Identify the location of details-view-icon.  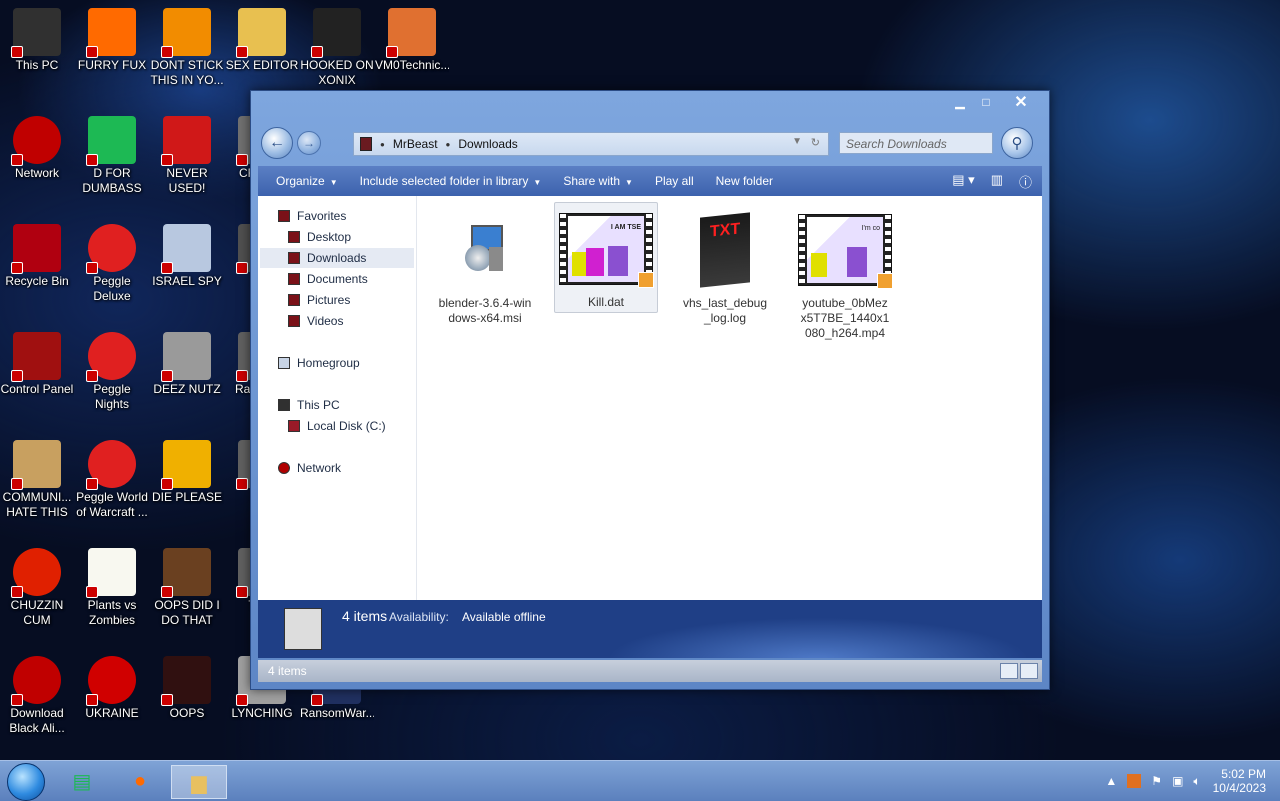
(1009, 671).